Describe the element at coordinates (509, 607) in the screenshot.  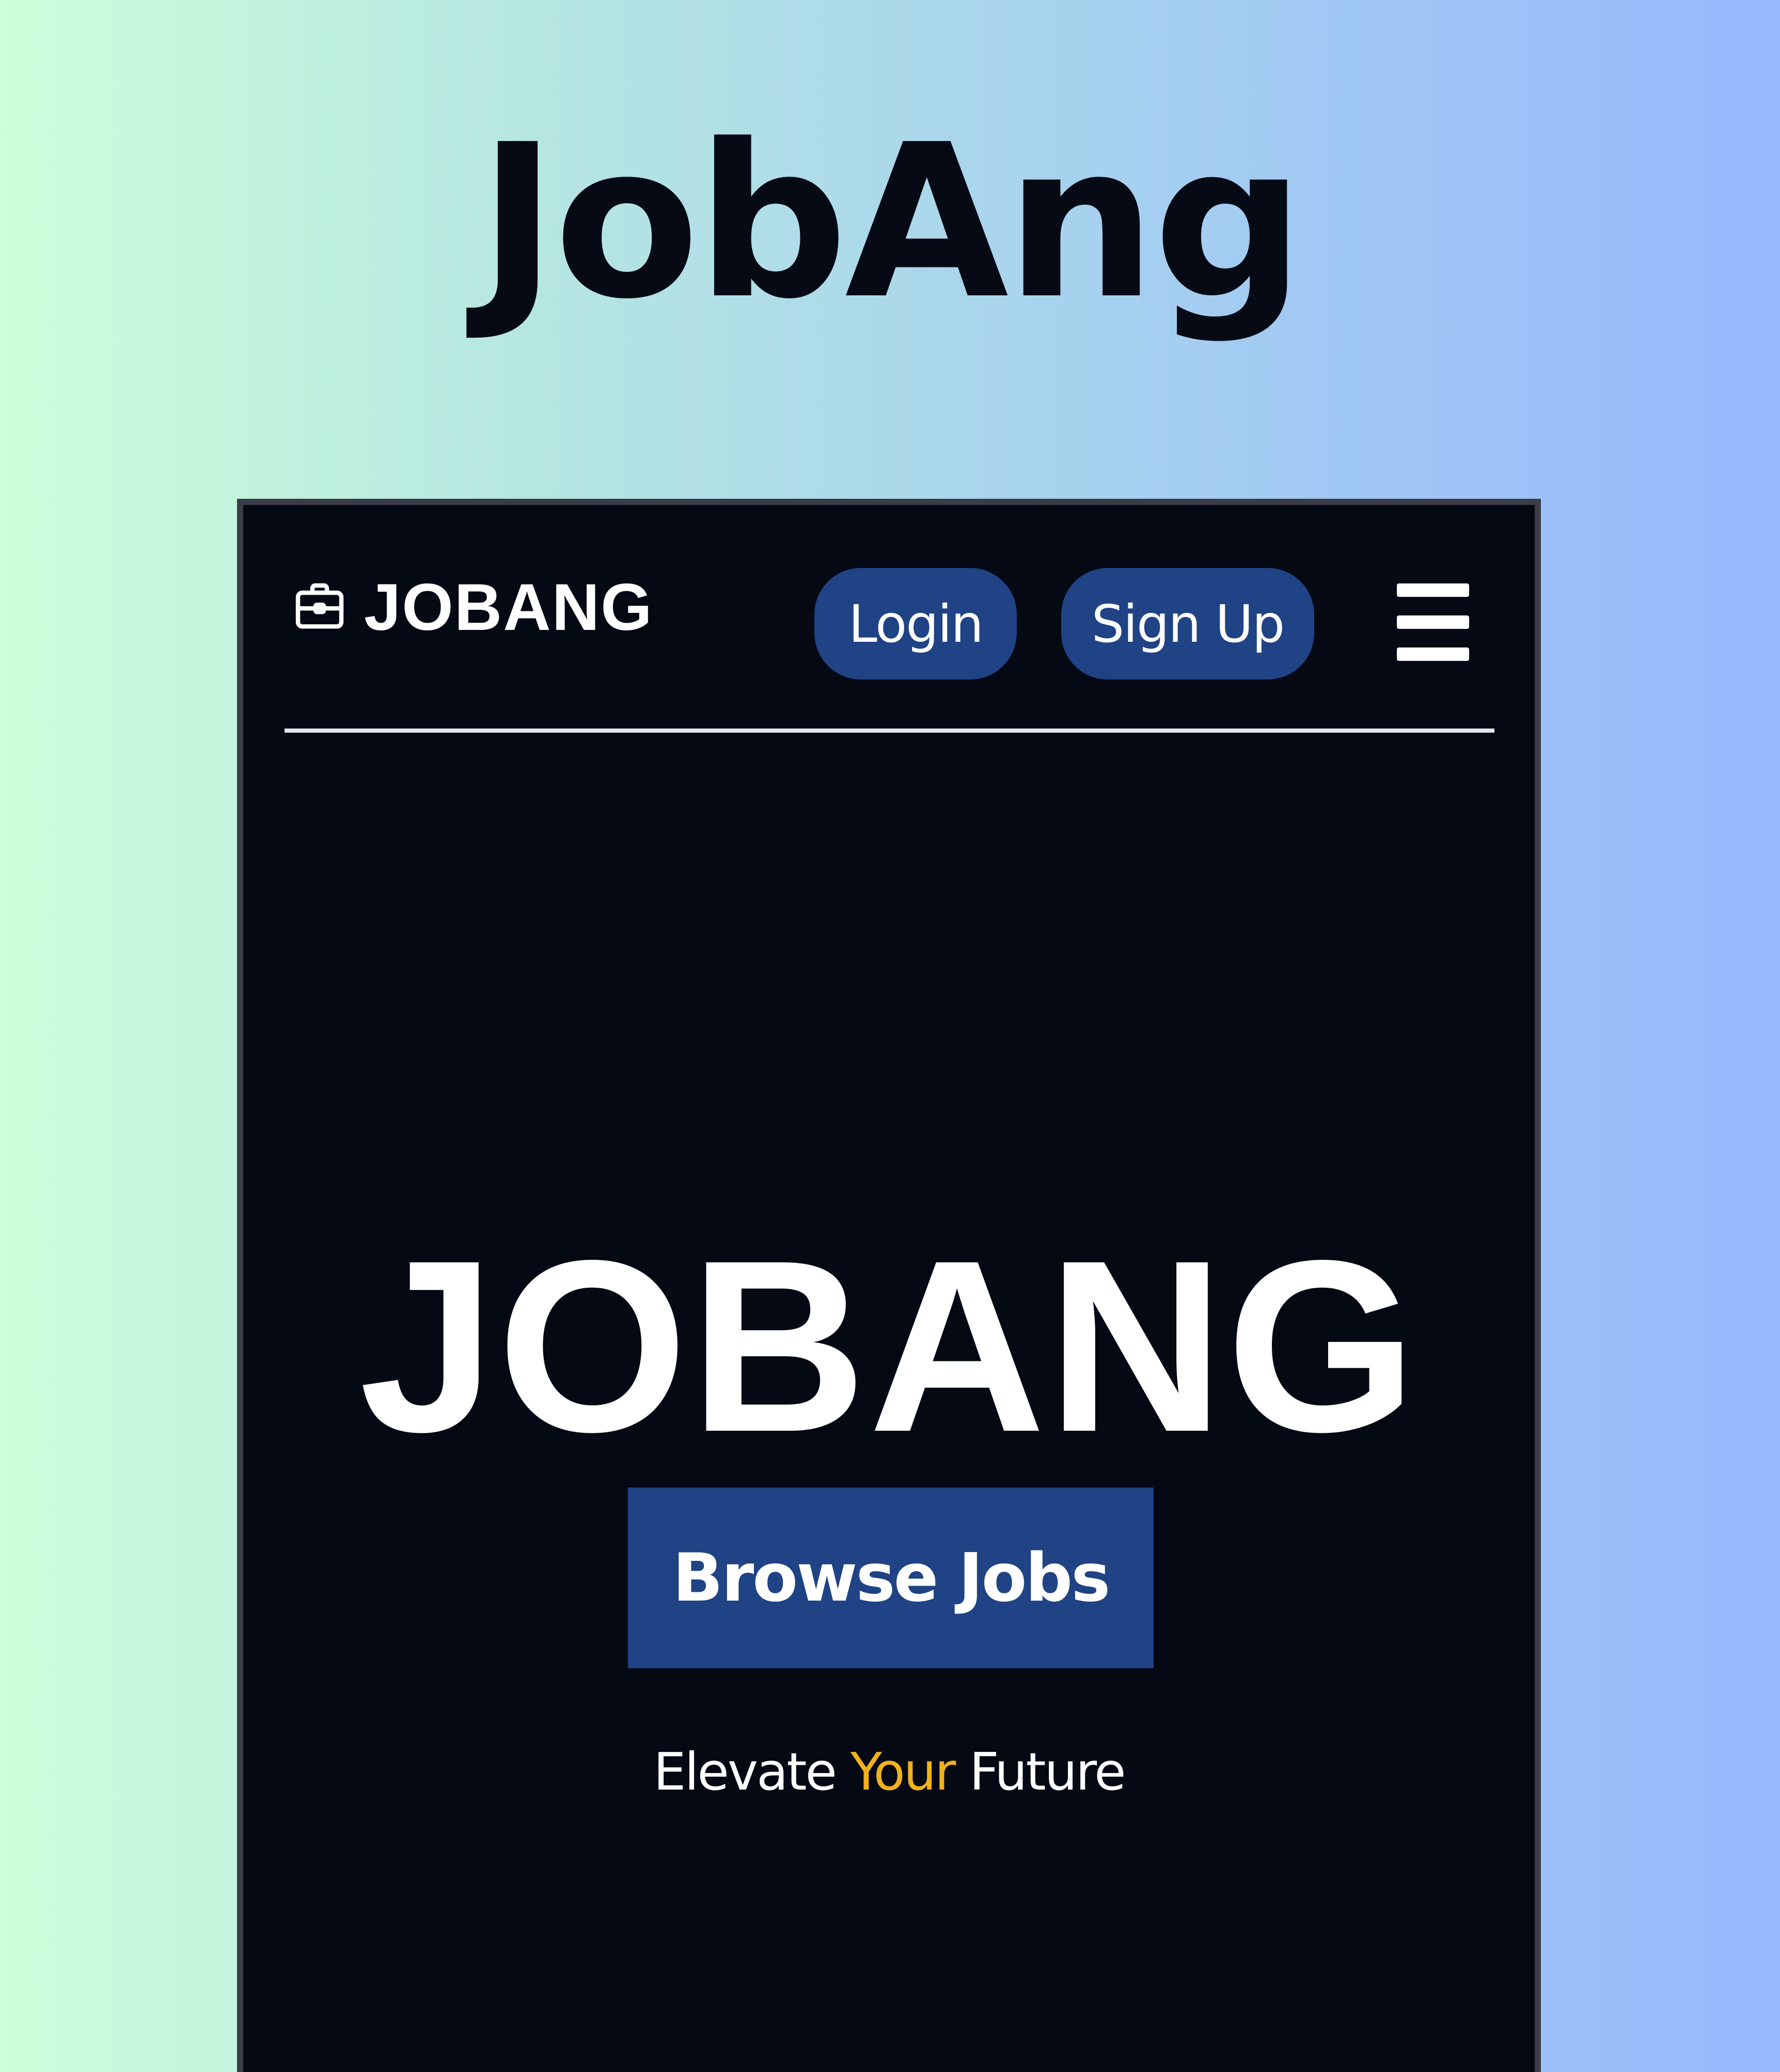
I see `brand-name: JOBANG` at that location.